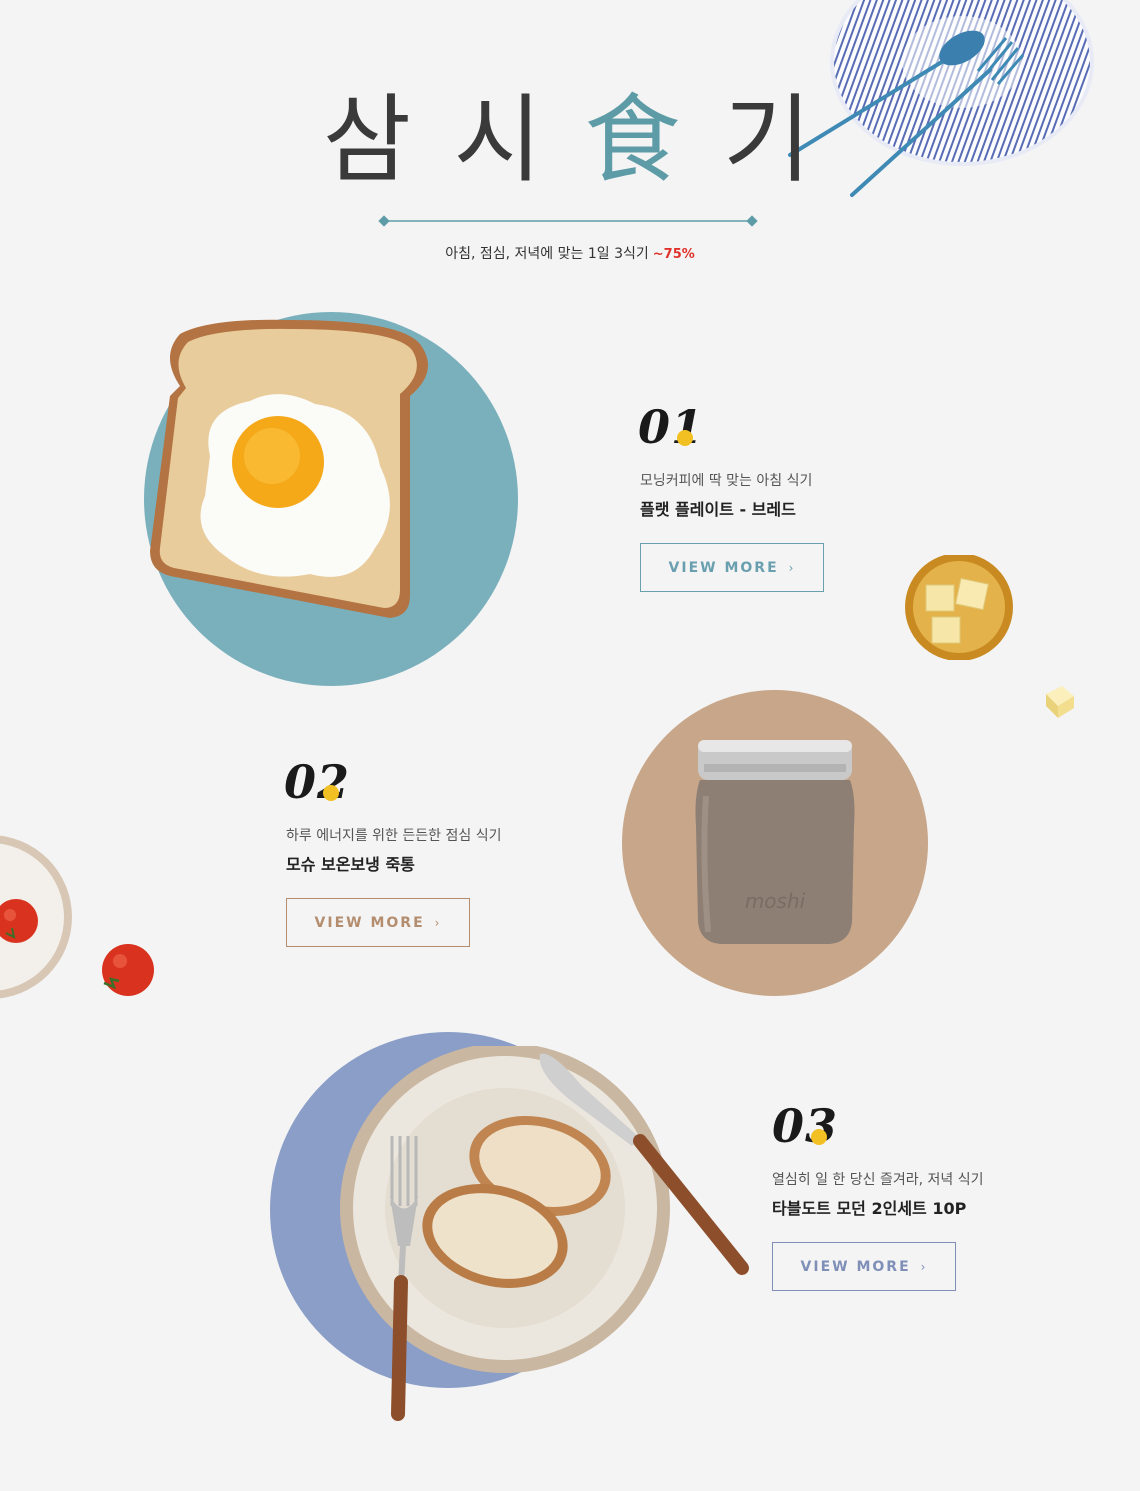 This screenshot has width=1140, height=1491. I want to click on hero-subtitle: 아침, 점심, 저녁에 맞는 1일 3식기 ~75%, so click(570, 253).